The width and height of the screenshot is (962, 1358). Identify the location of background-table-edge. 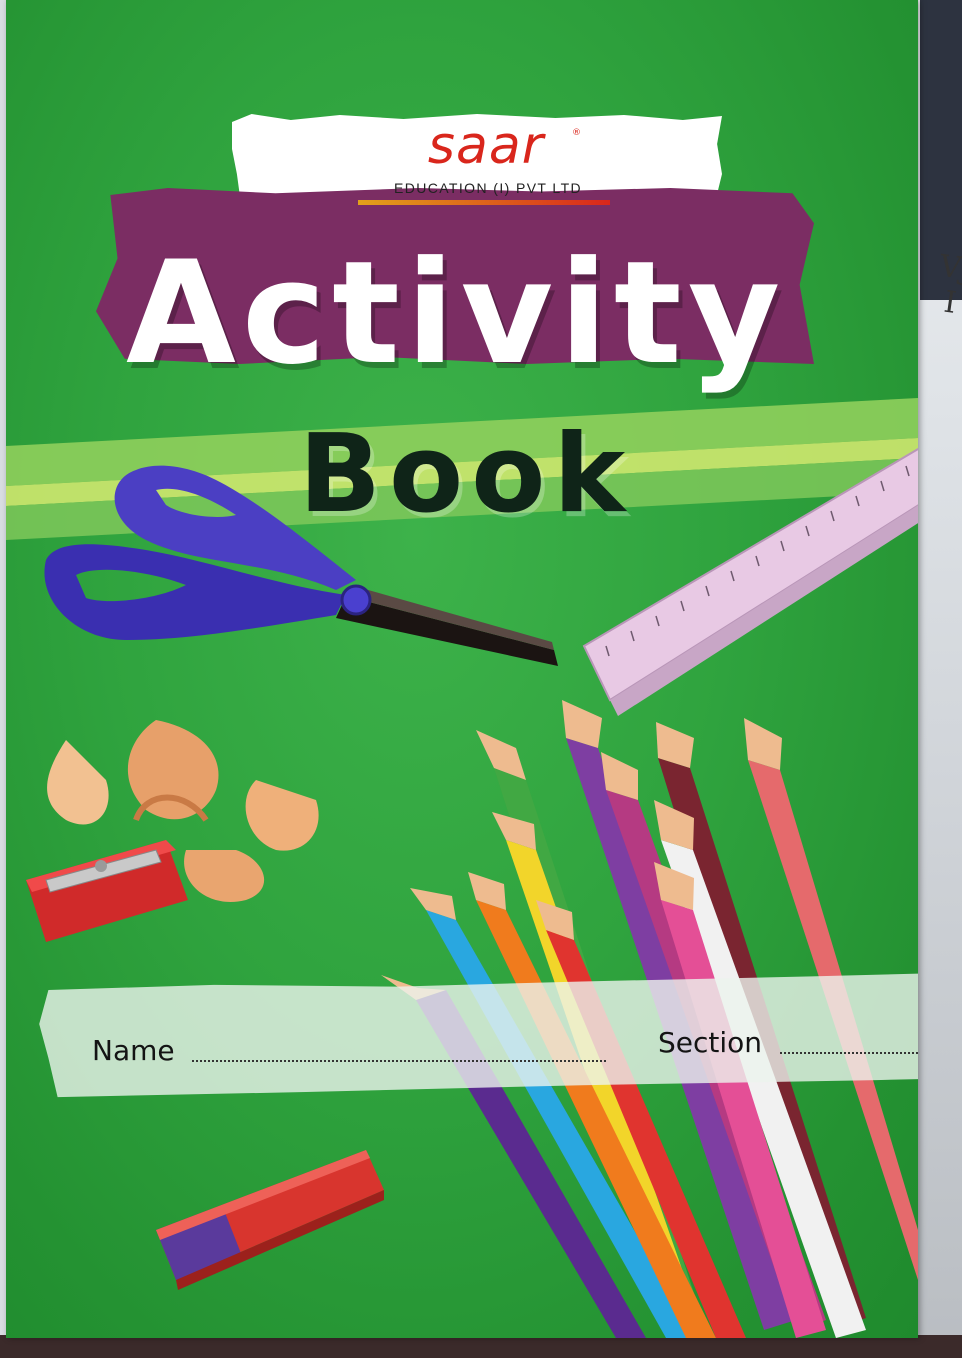
(481, 1346).